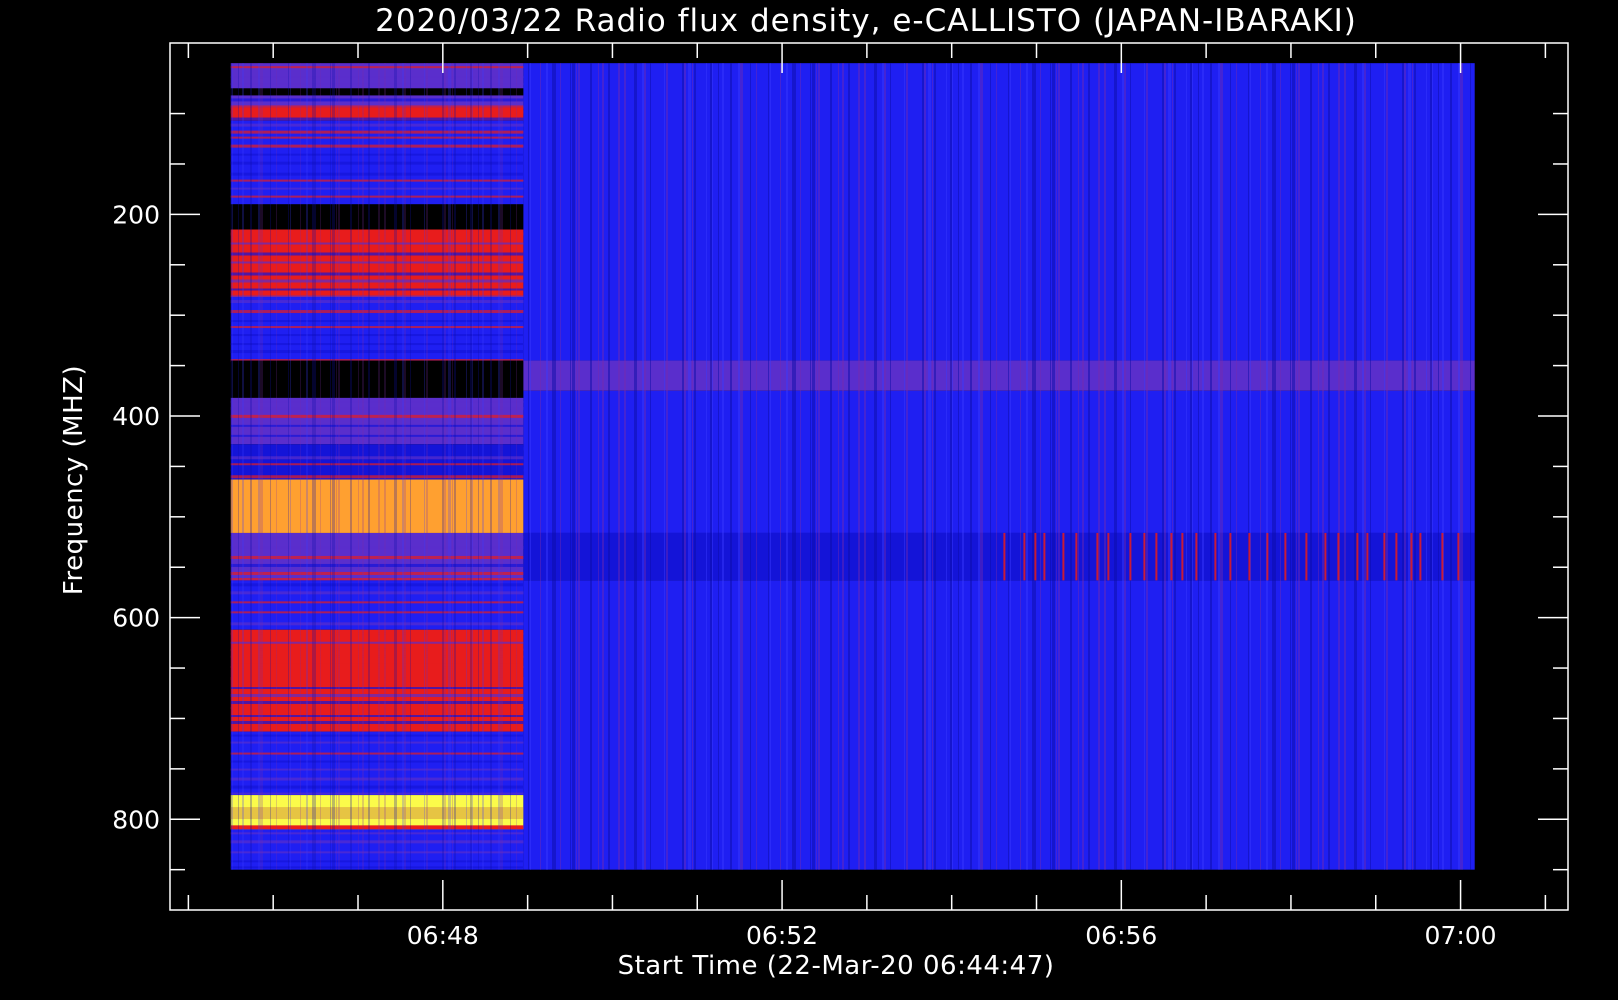 This screenshot has height=1000, width=1618. I want to click on x-axis-label: Start Time (22-Mar-20 06:44:47), so click(836, 966).